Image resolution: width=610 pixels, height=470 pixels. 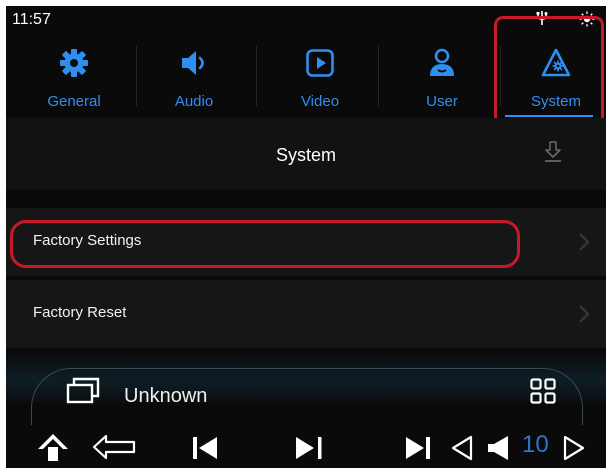 I want to click on tab-label: Video, so click(x=320, y=101).